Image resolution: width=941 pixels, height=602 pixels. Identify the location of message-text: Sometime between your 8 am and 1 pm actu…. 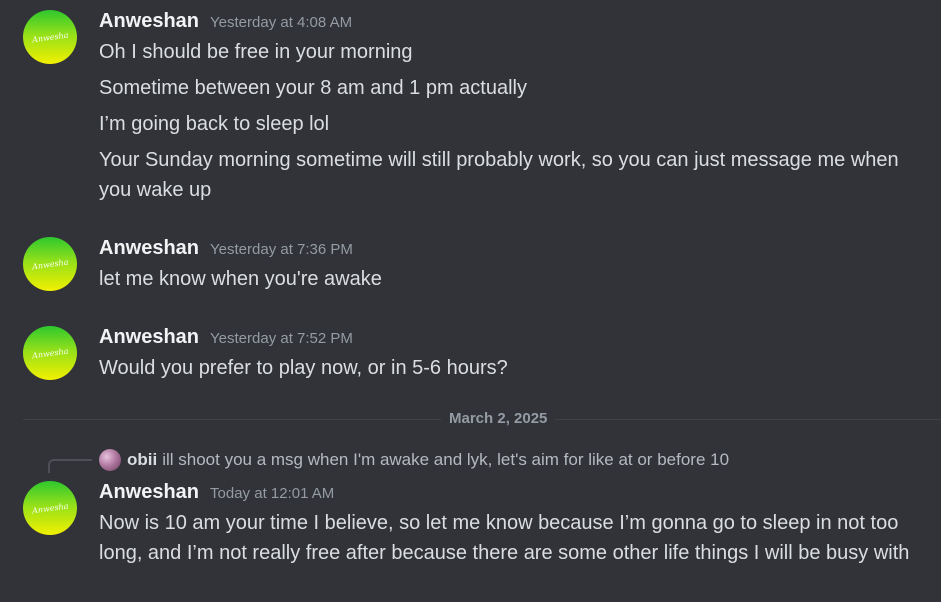
(313, 88).